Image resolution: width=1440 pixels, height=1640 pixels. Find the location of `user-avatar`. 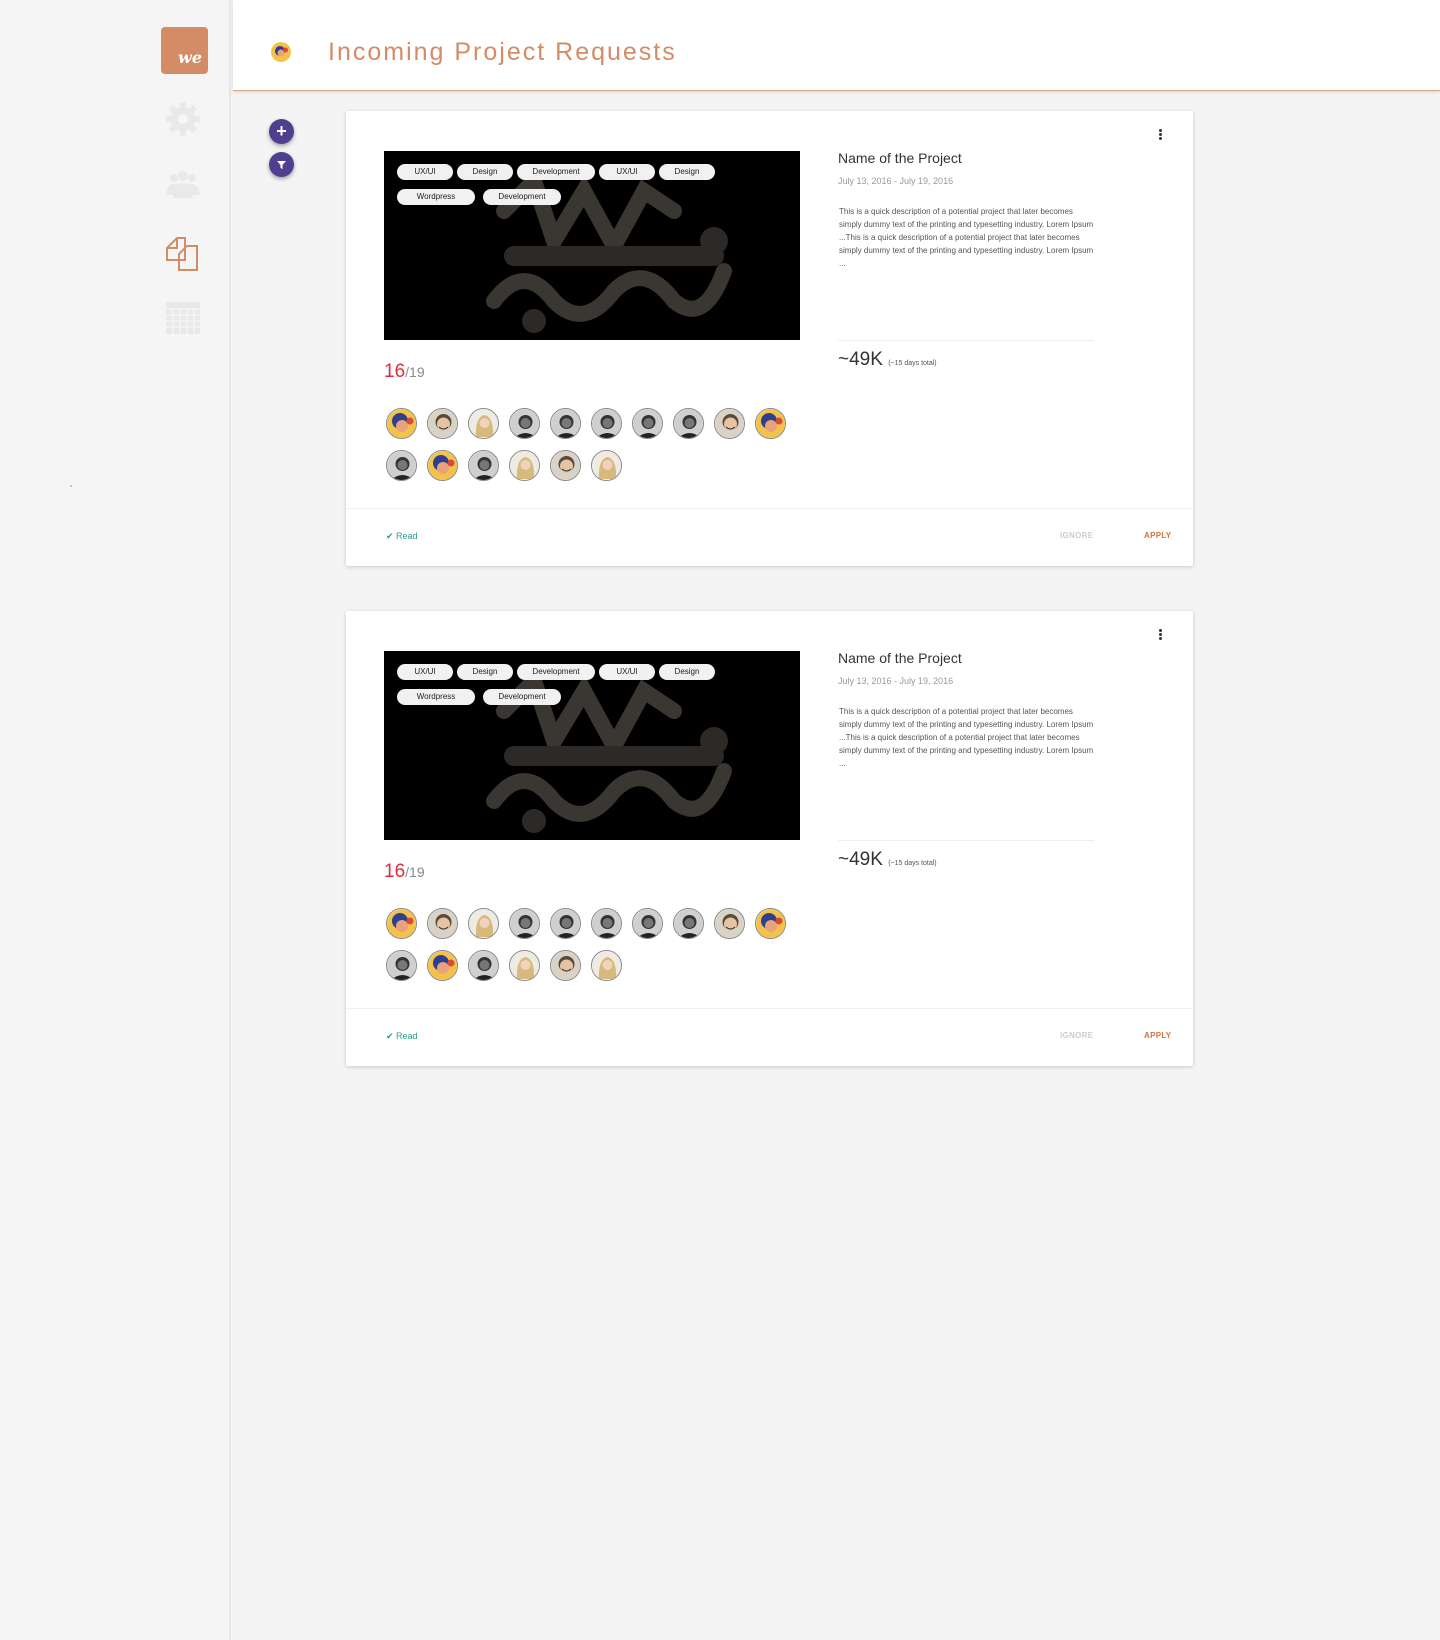

user-avatar is located at coordinates (281, 52).